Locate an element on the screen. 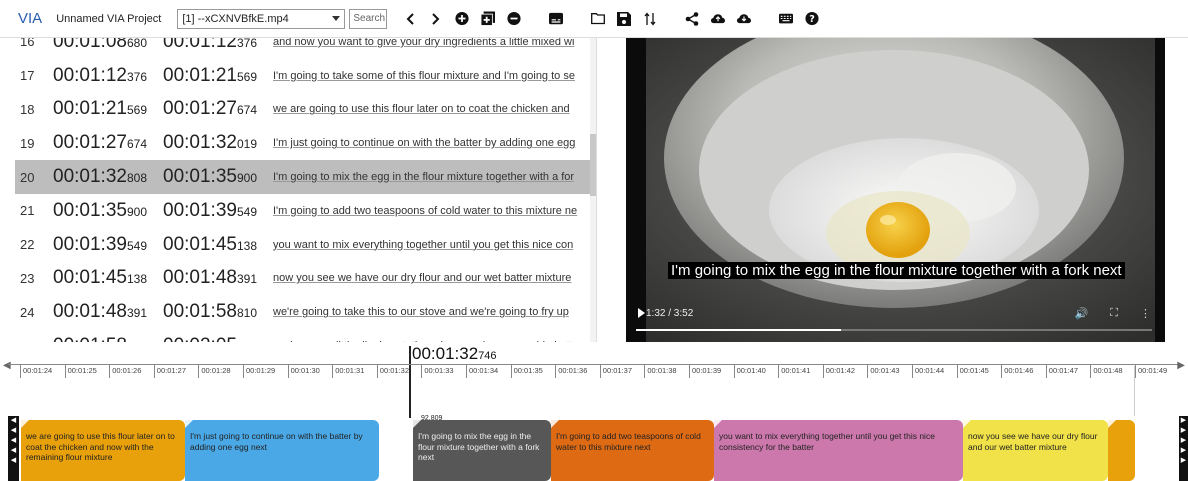 The width and height of the screenshot is (1188, 481). subtitle-end-time: 00:01:27674 is located at coordinates (218, 109).